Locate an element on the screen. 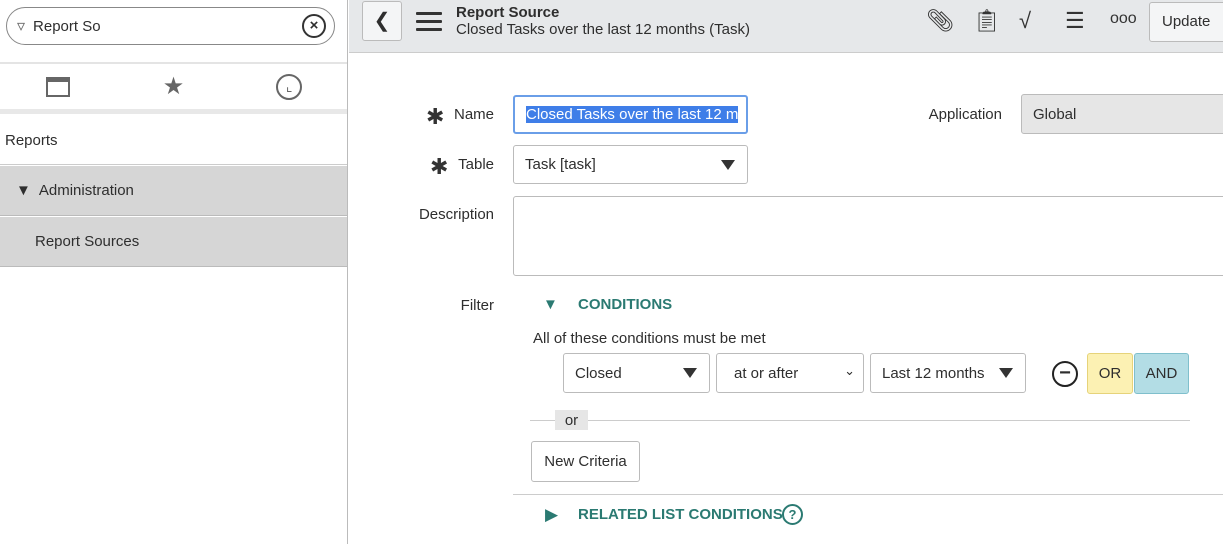 Image resolution: width=1223 pixels, height=544 pixels. navigator-filter-input: ▿ Report So × is located at coordinates (170, 26).